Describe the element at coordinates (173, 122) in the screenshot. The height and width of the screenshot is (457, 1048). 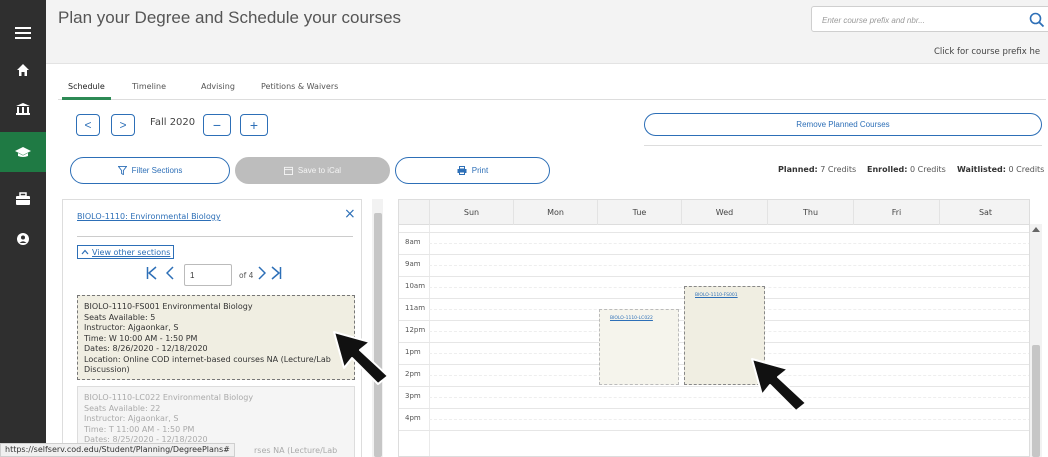
I see `term-label: Fall 2020` at that location.